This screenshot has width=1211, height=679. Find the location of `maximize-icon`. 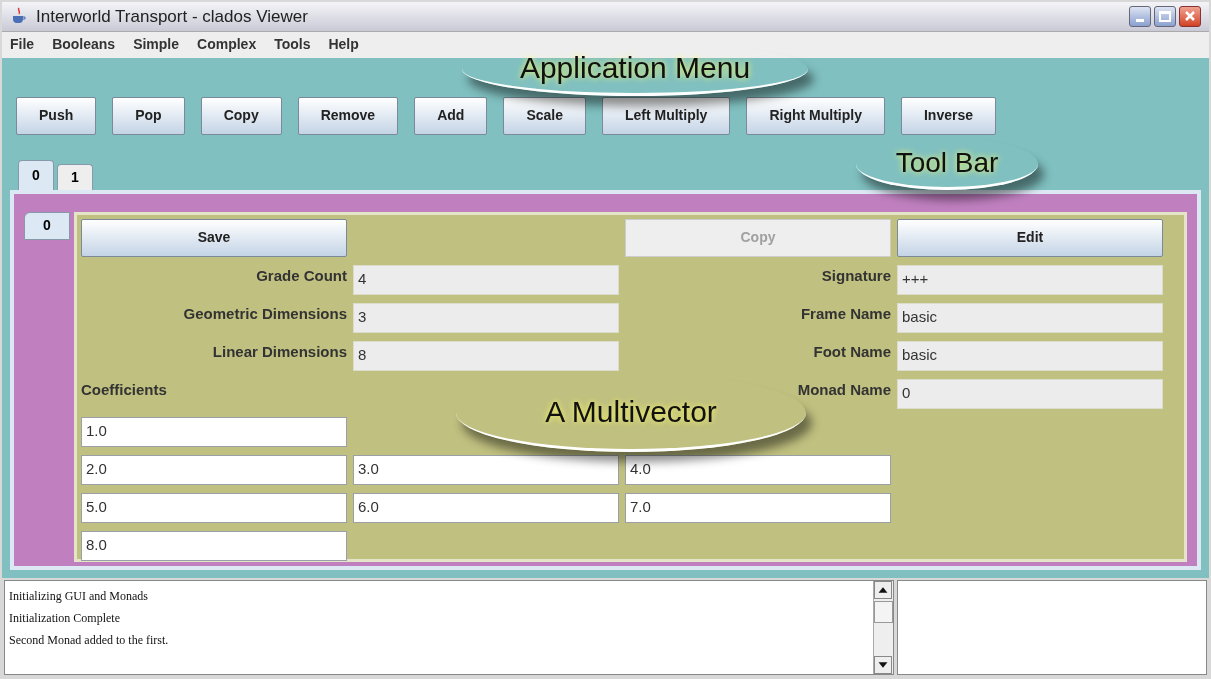

maximize-icon is located at coordinates (1165, 16).